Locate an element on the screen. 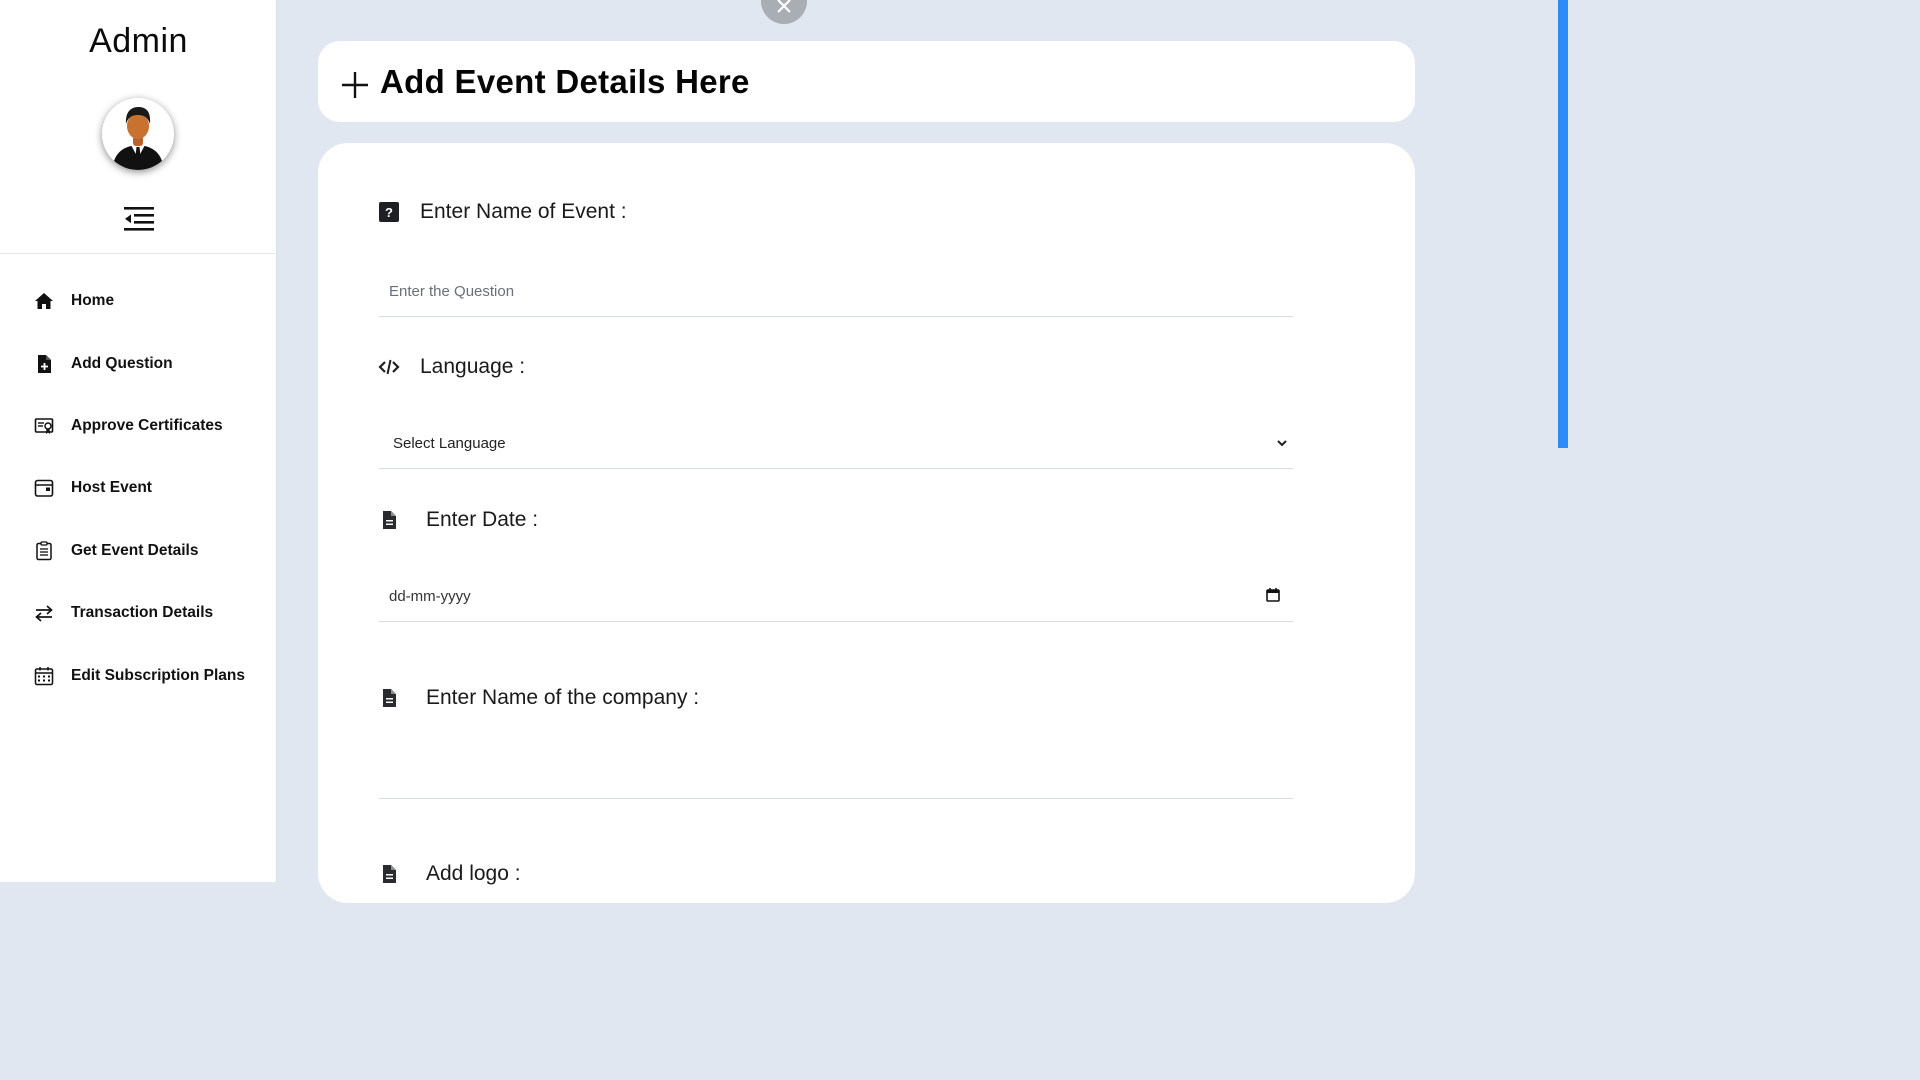  language-label: Language : is located at coordinates (473, 366).